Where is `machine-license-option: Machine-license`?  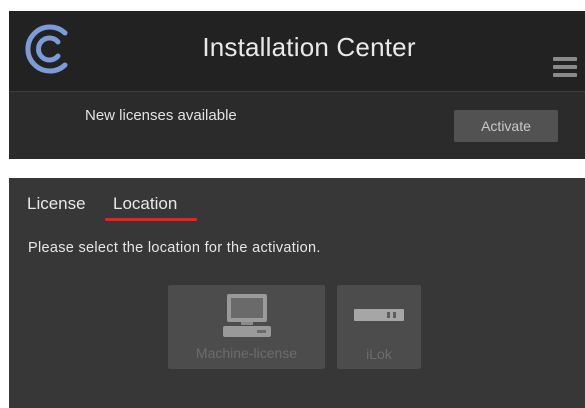 machine-license-option: Machine-license is located at coordinates (246, 327).